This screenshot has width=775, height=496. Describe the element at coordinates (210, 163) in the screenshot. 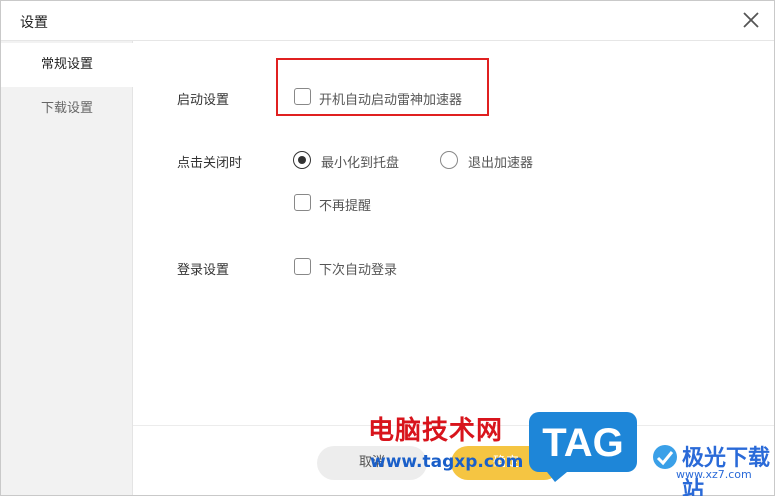

I see `close-behavior-label: 点击关闭时` at that location.